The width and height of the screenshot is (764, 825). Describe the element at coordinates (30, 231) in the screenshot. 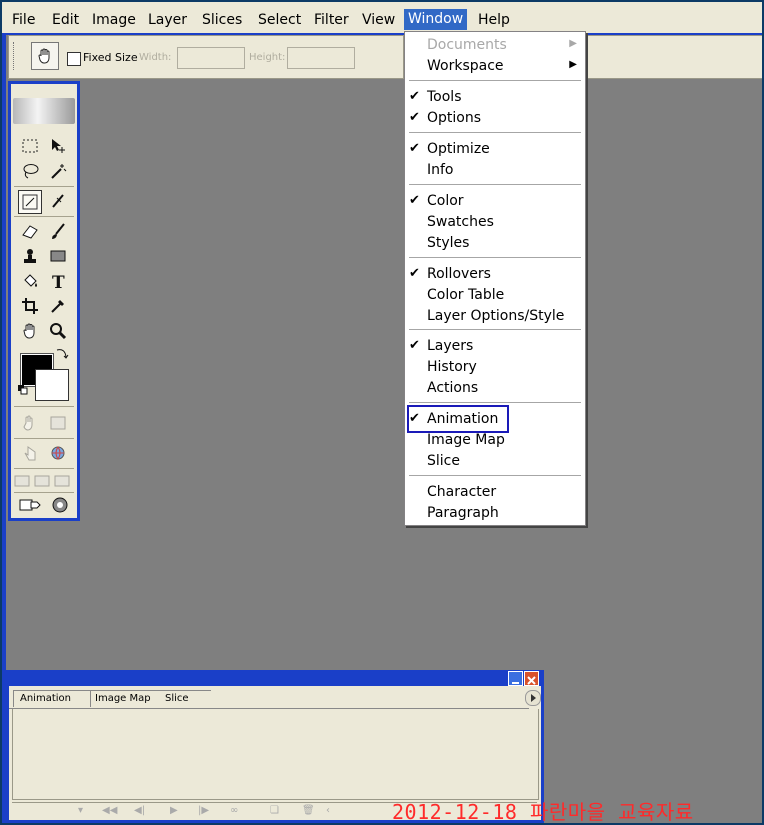

I see `eraser-icon` at that location.